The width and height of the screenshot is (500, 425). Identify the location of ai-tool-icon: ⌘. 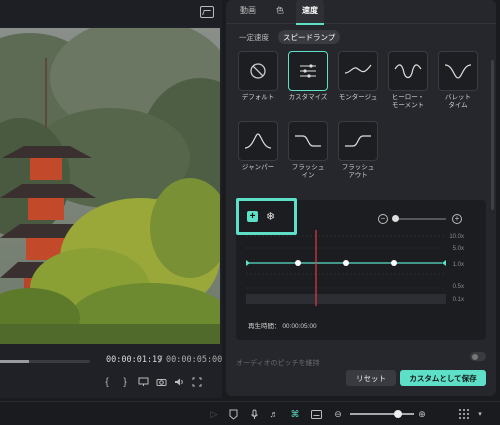
(295, 414).